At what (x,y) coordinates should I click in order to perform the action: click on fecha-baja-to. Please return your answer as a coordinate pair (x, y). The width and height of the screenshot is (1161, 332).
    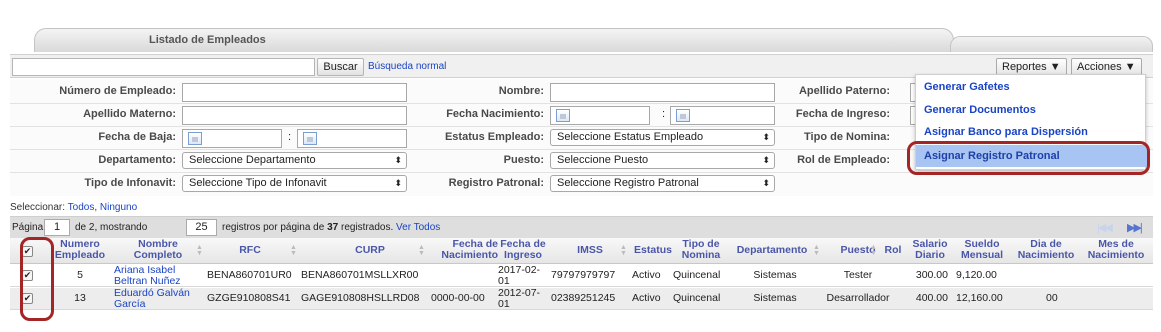
    Looking at the image, I should click on (352, 138).